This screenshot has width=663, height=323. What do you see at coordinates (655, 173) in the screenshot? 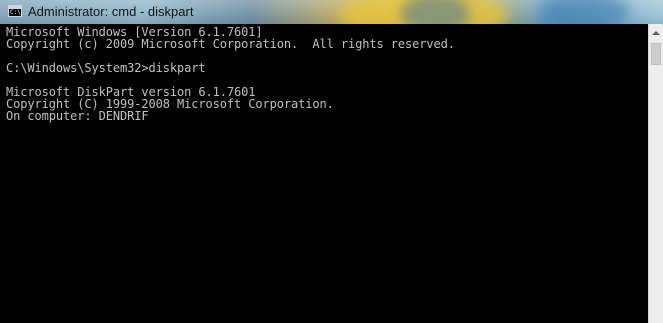
I see `vertical-scrollbar` at bounding box center [655, 173].